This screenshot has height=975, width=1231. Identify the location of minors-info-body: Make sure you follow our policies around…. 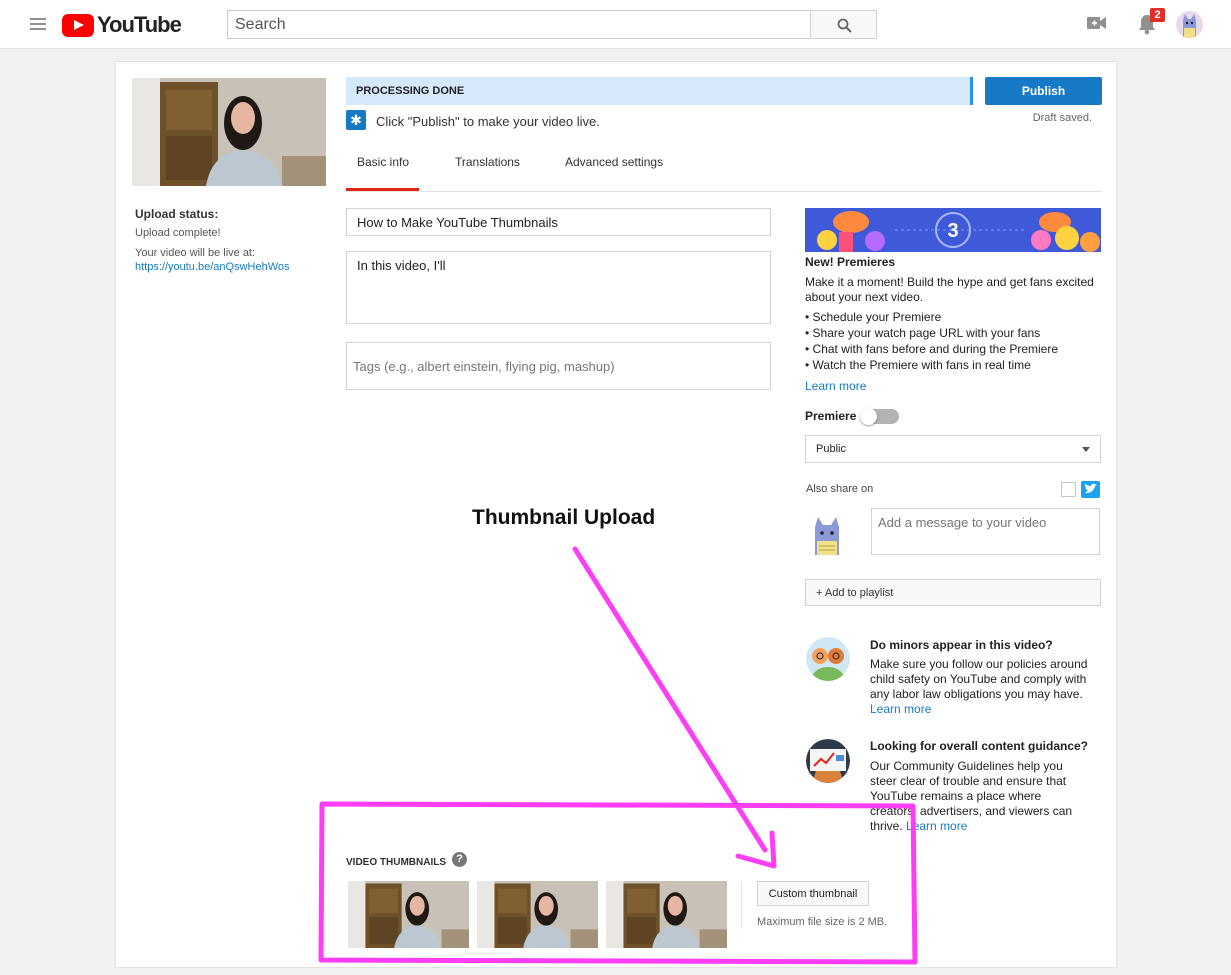
(979, 686).